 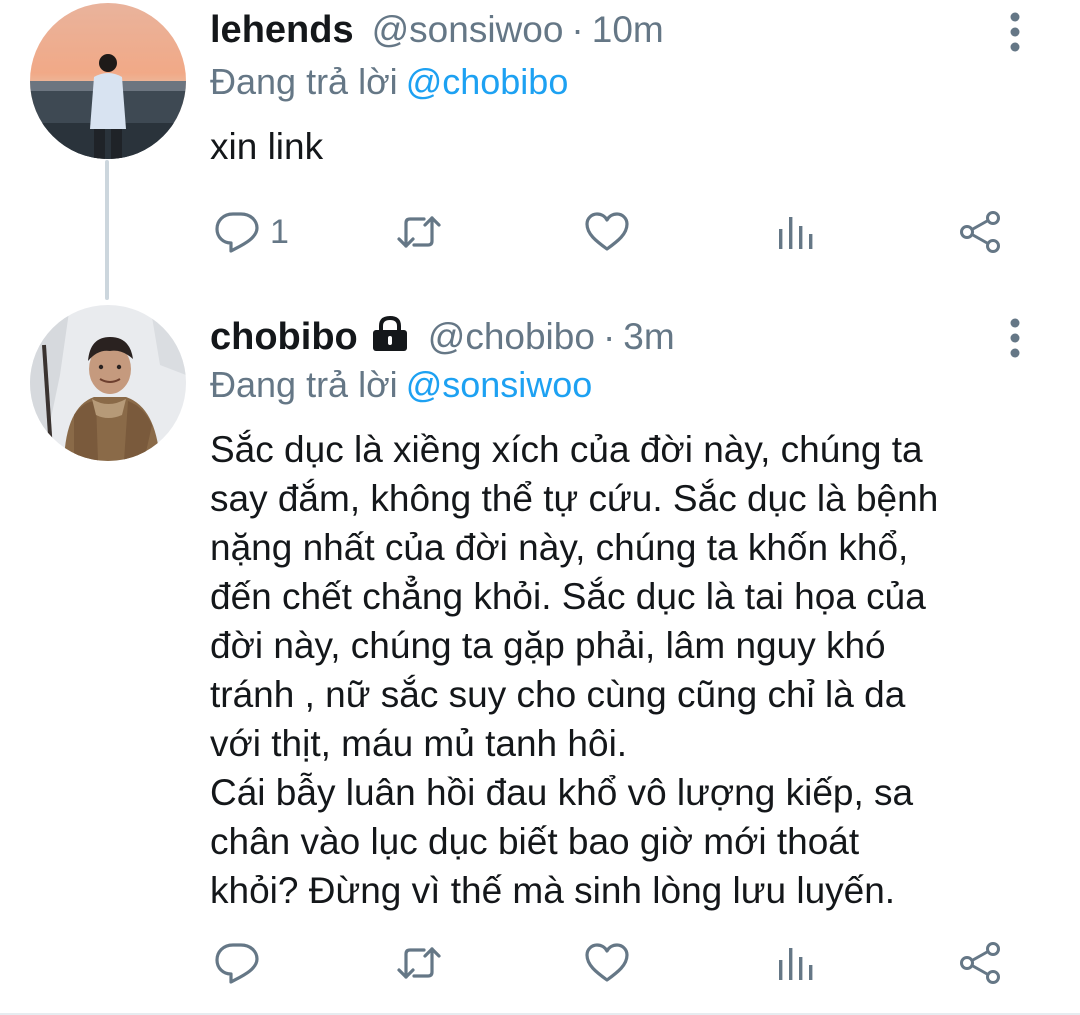 I want to click on display-name: chobibo, so click(x=284, y=337).